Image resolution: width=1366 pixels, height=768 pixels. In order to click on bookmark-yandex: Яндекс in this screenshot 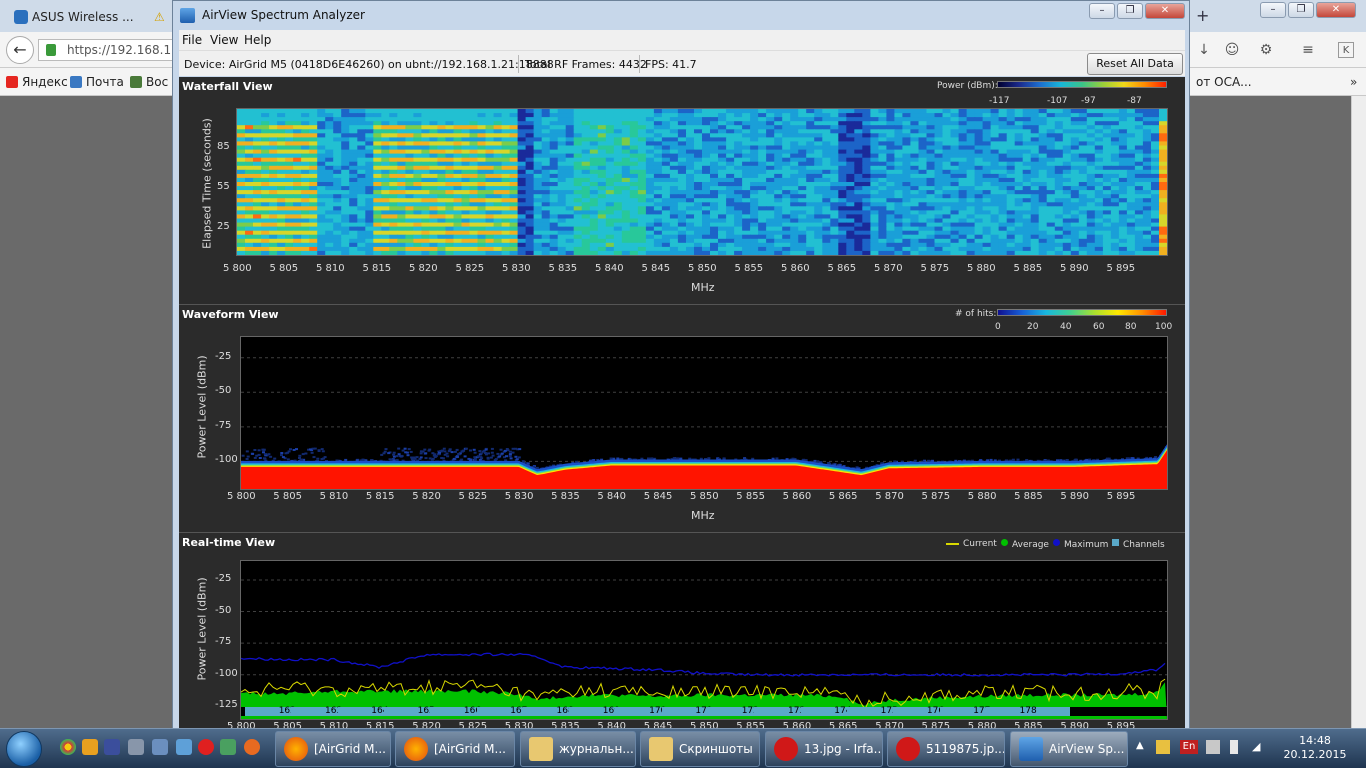, I will do `click(37, 82)`.